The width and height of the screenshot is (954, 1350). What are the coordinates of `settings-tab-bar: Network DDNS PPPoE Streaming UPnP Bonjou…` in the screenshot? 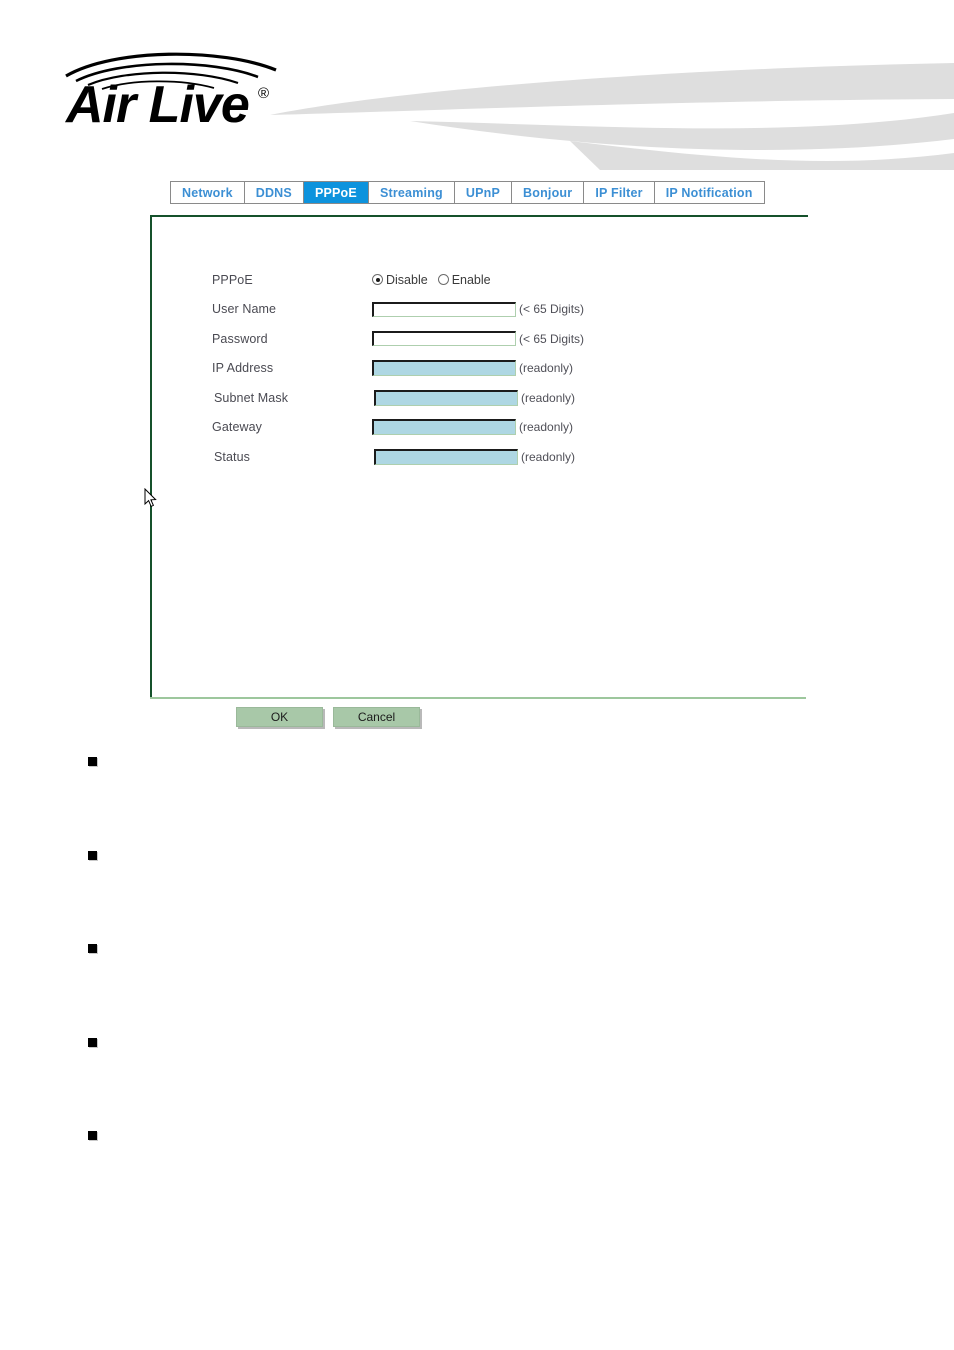 It's located at (467, 192).